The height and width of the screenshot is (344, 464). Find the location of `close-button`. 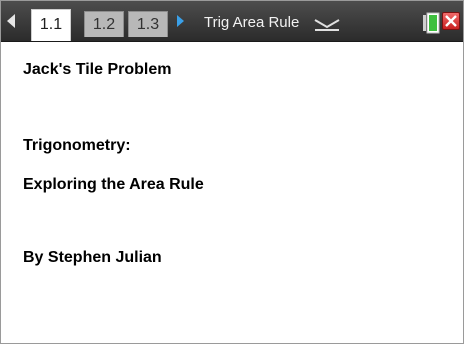

close-button is located at coordinates (451, 21).